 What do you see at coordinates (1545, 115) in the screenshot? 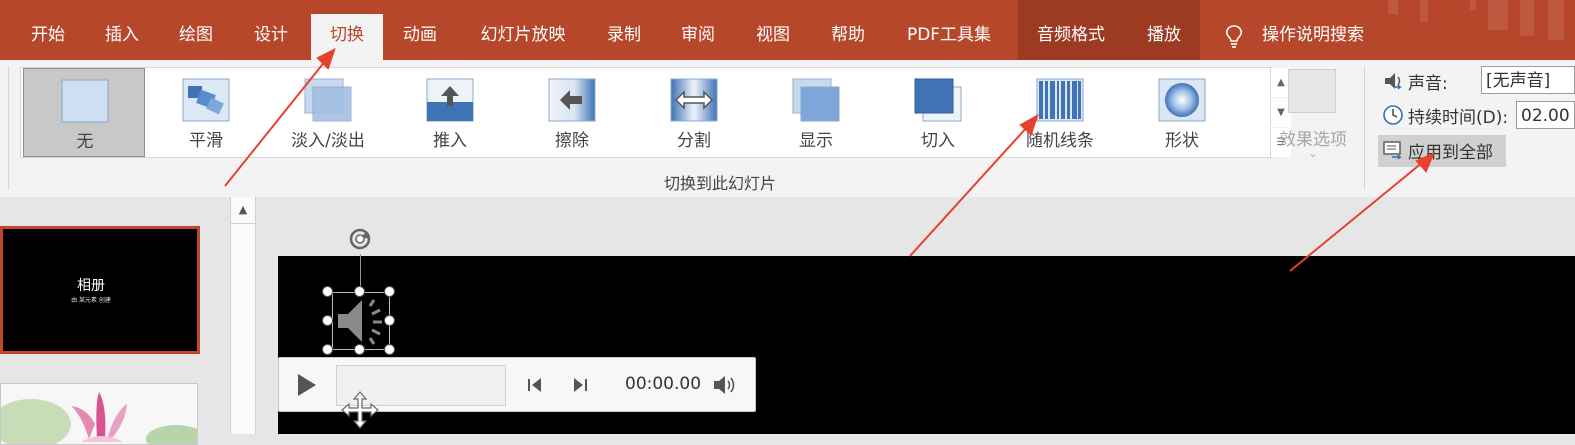
I see `duration-input: 02.00` at bounding box center [1545, 115].